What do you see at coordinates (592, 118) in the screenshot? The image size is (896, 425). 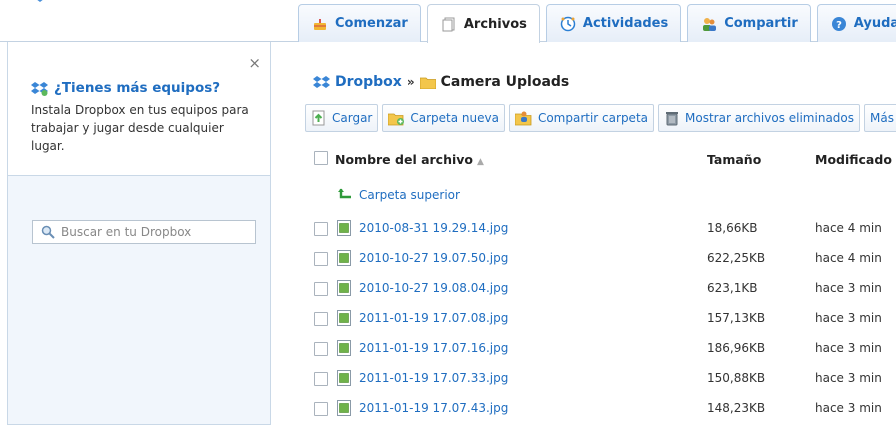 I see `share-folder-label: Compartir carpeta` at bounding box center [592, 118].